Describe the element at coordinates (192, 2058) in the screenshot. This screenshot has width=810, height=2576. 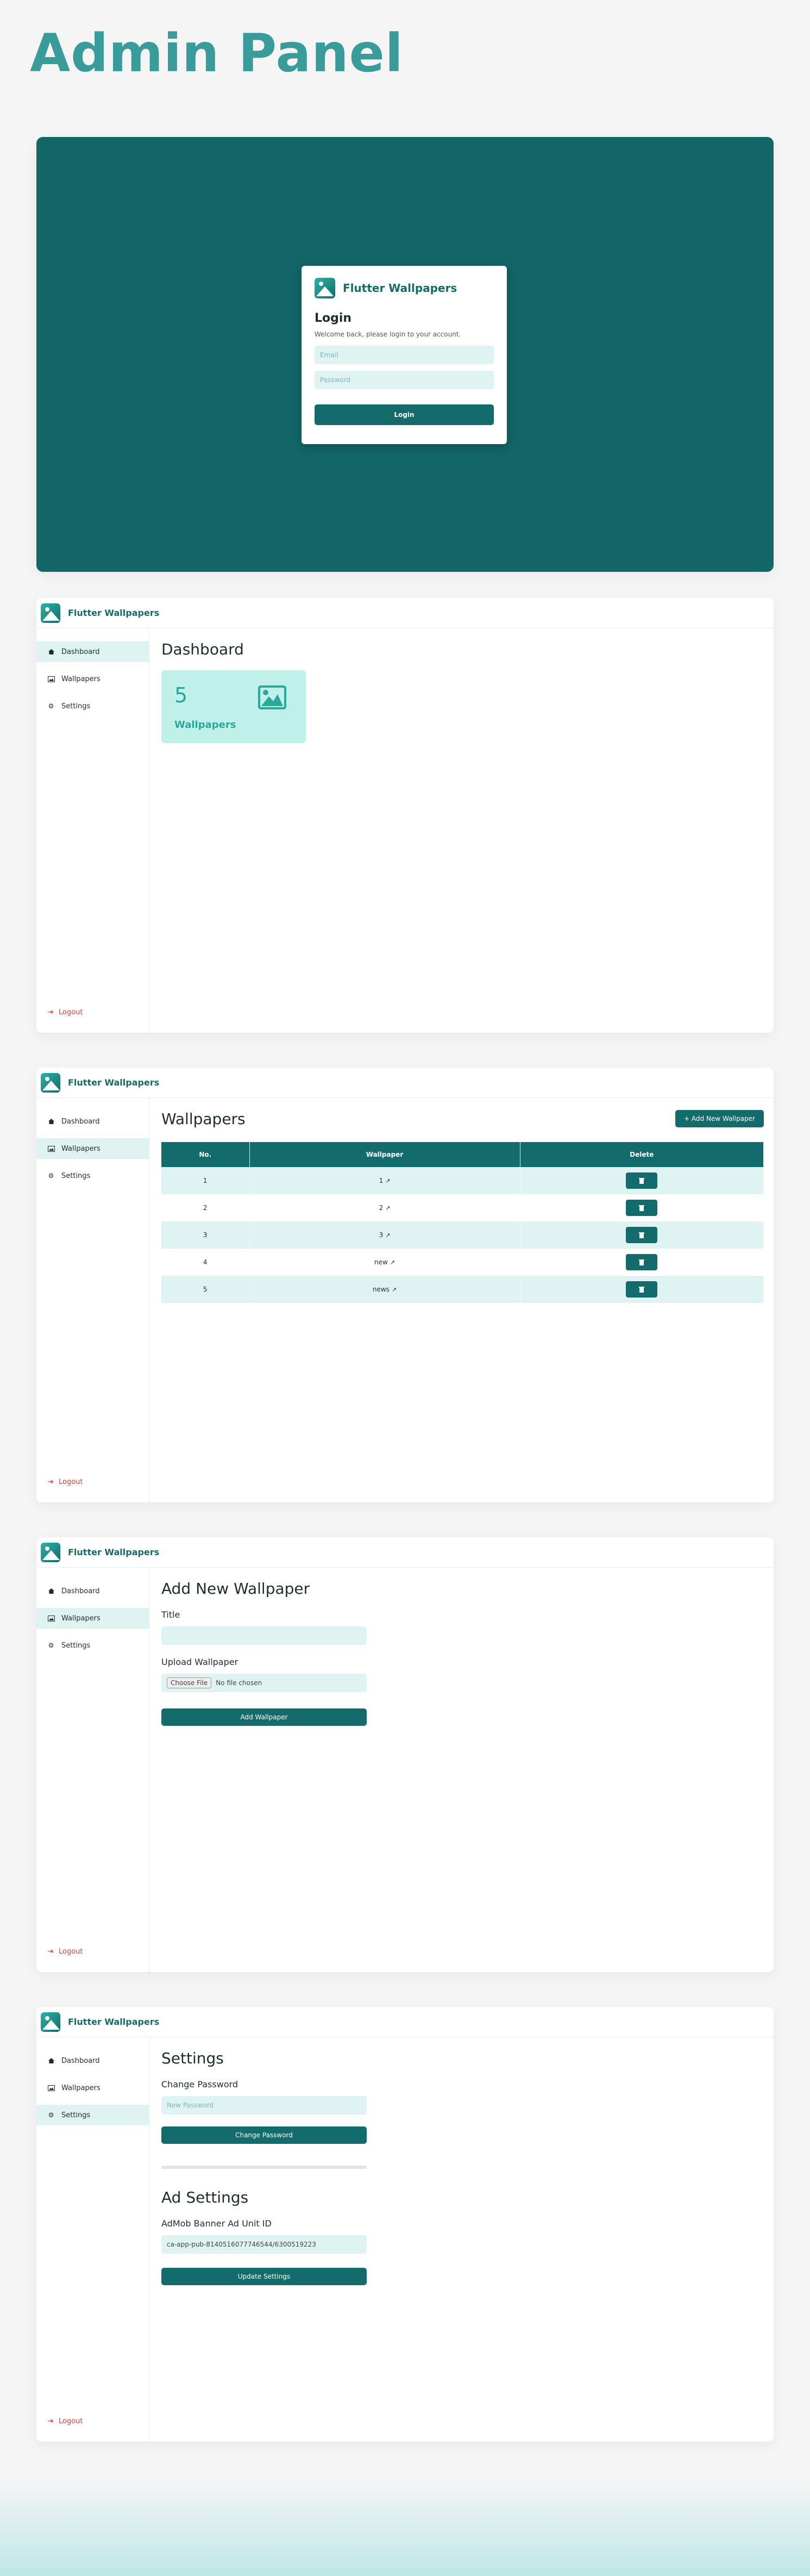
I see `page-title: Settings` at that location.